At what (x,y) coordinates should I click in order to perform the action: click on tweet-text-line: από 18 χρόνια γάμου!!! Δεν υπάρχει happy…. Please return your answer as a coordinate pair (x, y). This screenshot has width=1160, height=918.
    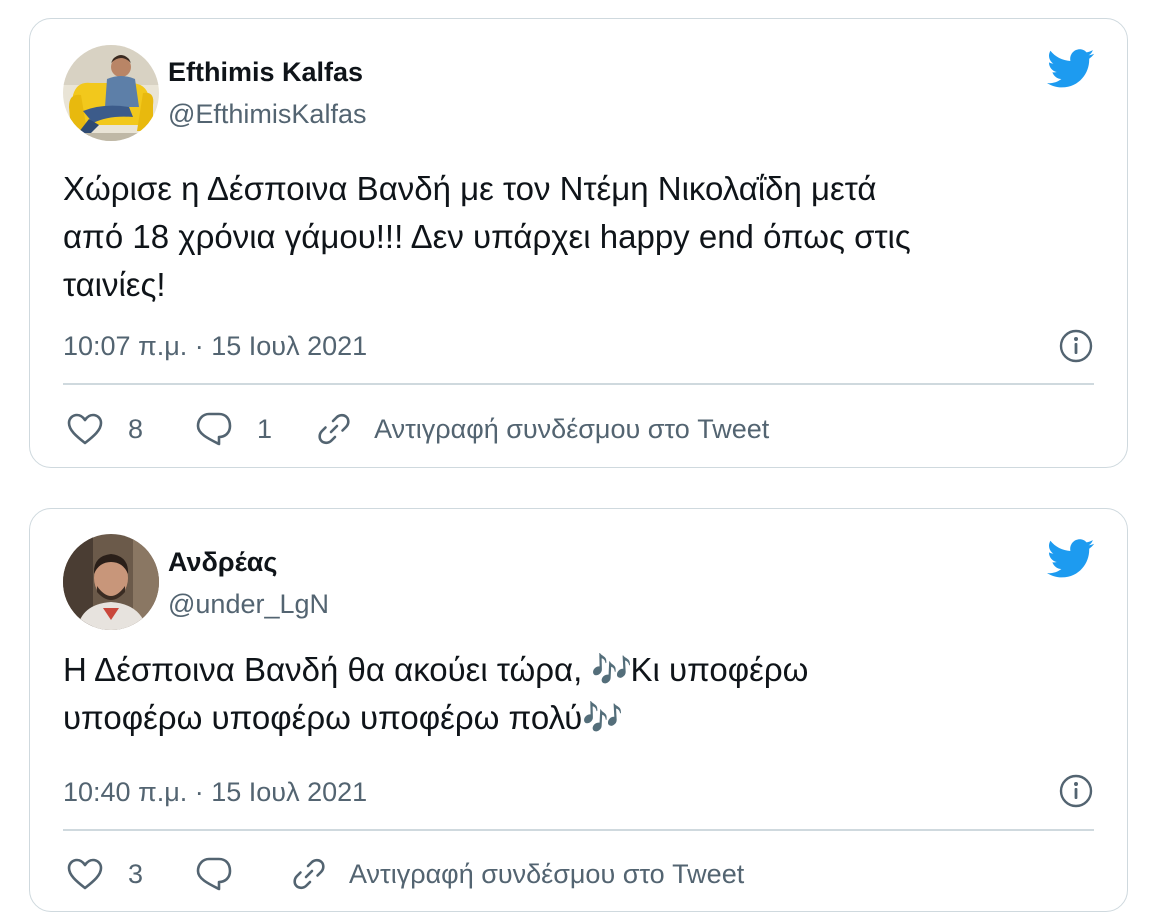
    Looking at the image, I should click on (487, 236).